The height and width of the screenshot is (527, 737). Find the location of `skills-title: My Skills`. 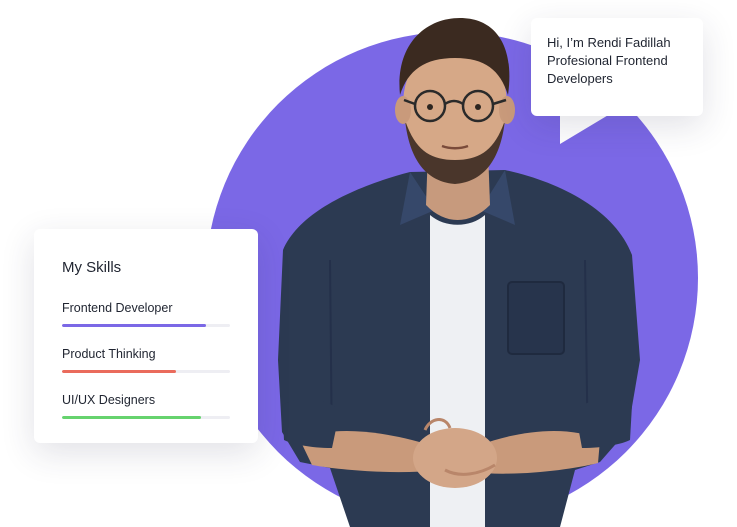

skills-title: My Skills is located at coordinates (92, 267).